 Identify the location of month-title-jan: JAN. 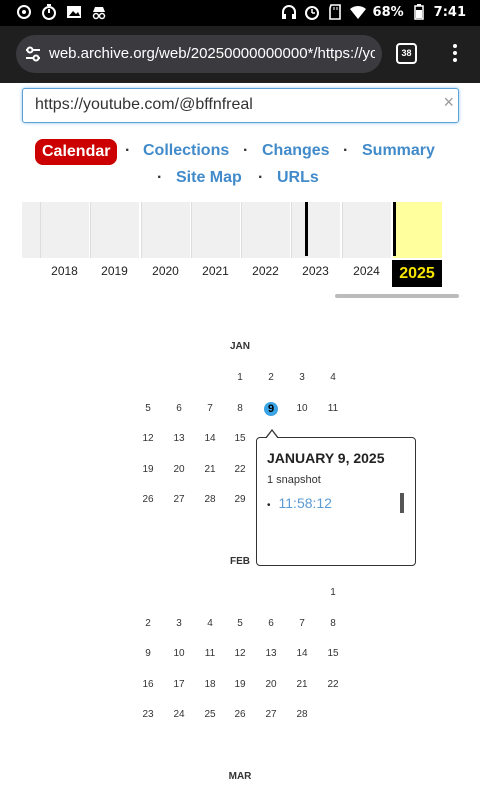
(239, 346).